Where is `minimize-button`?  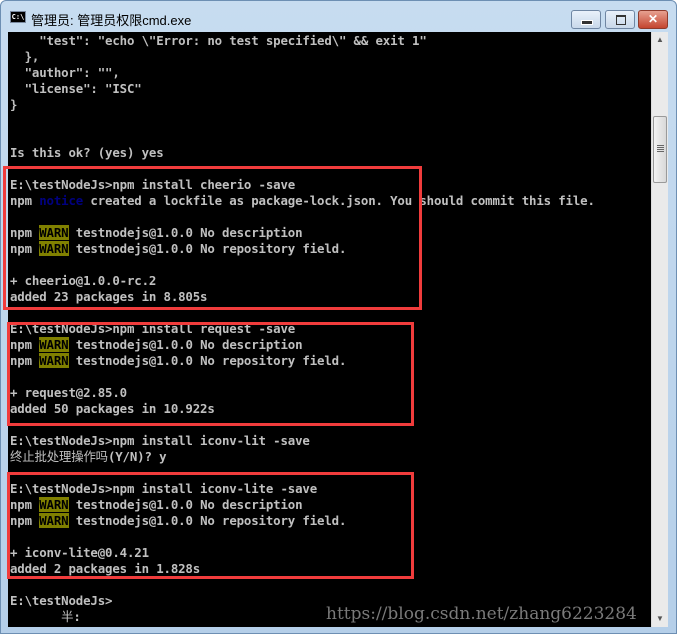
minimize-button is located at coordinates (586, 19).